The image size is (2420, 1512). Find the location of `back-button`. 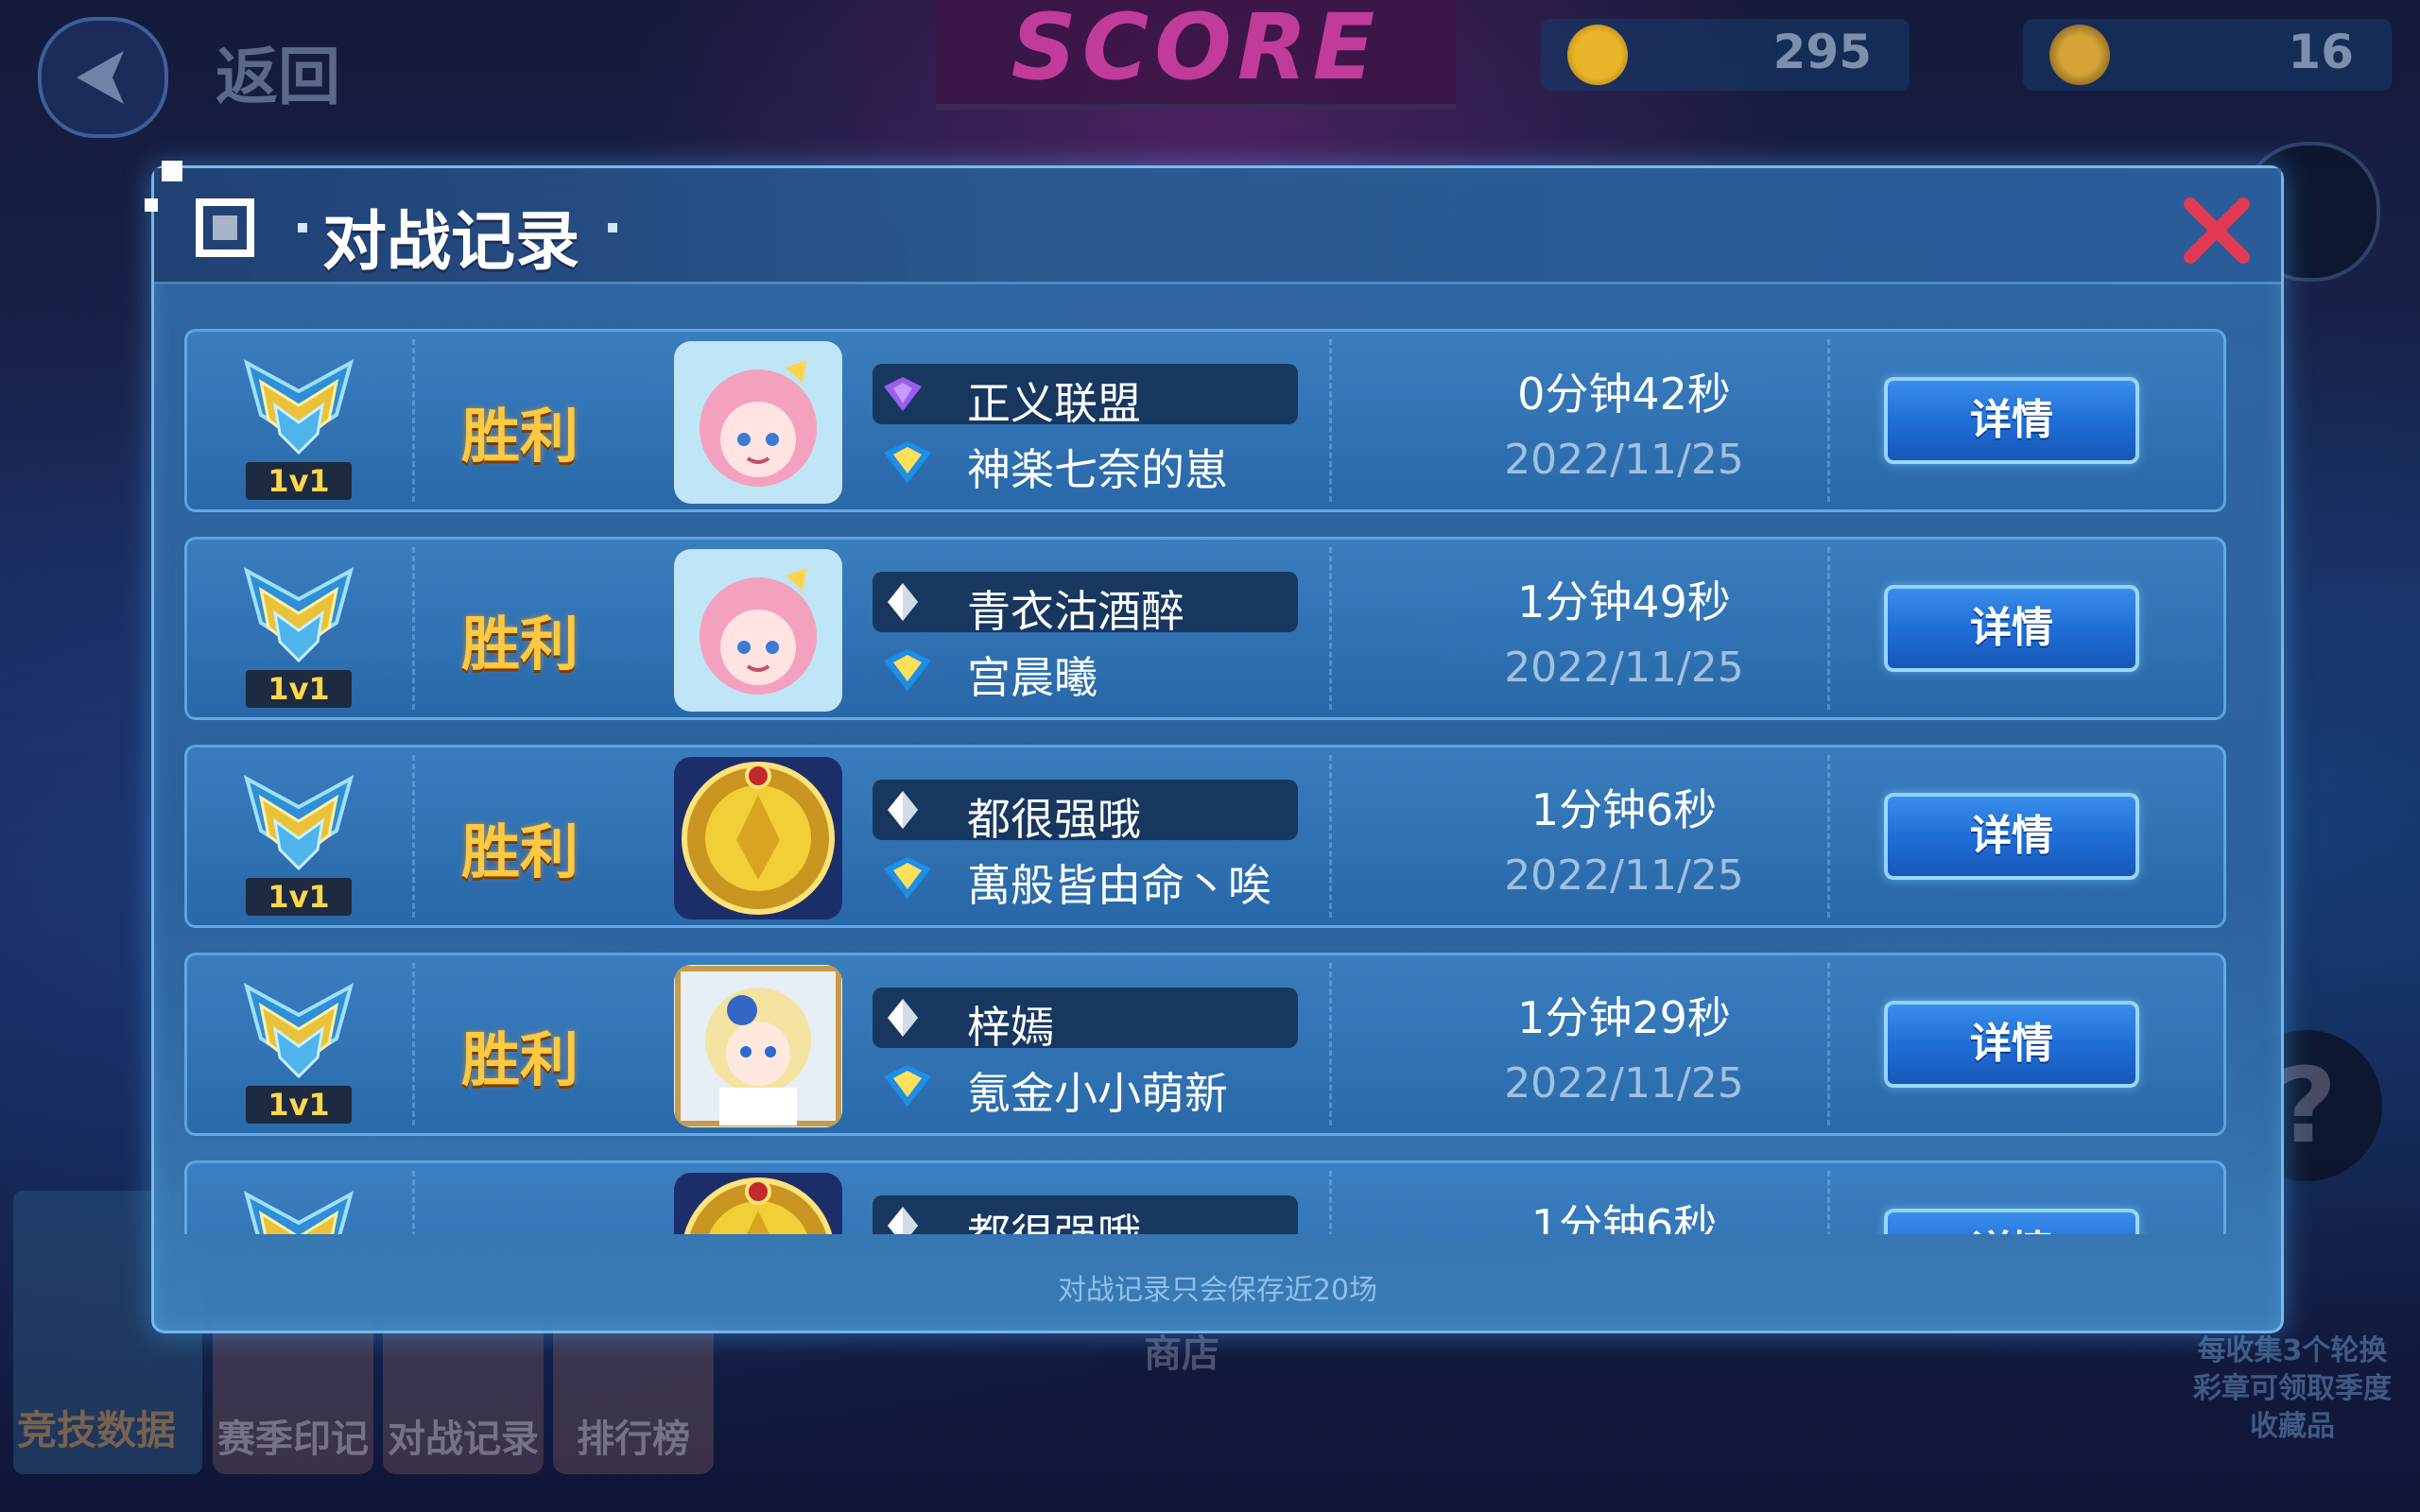

back-button is located at coordinates (103, 77).